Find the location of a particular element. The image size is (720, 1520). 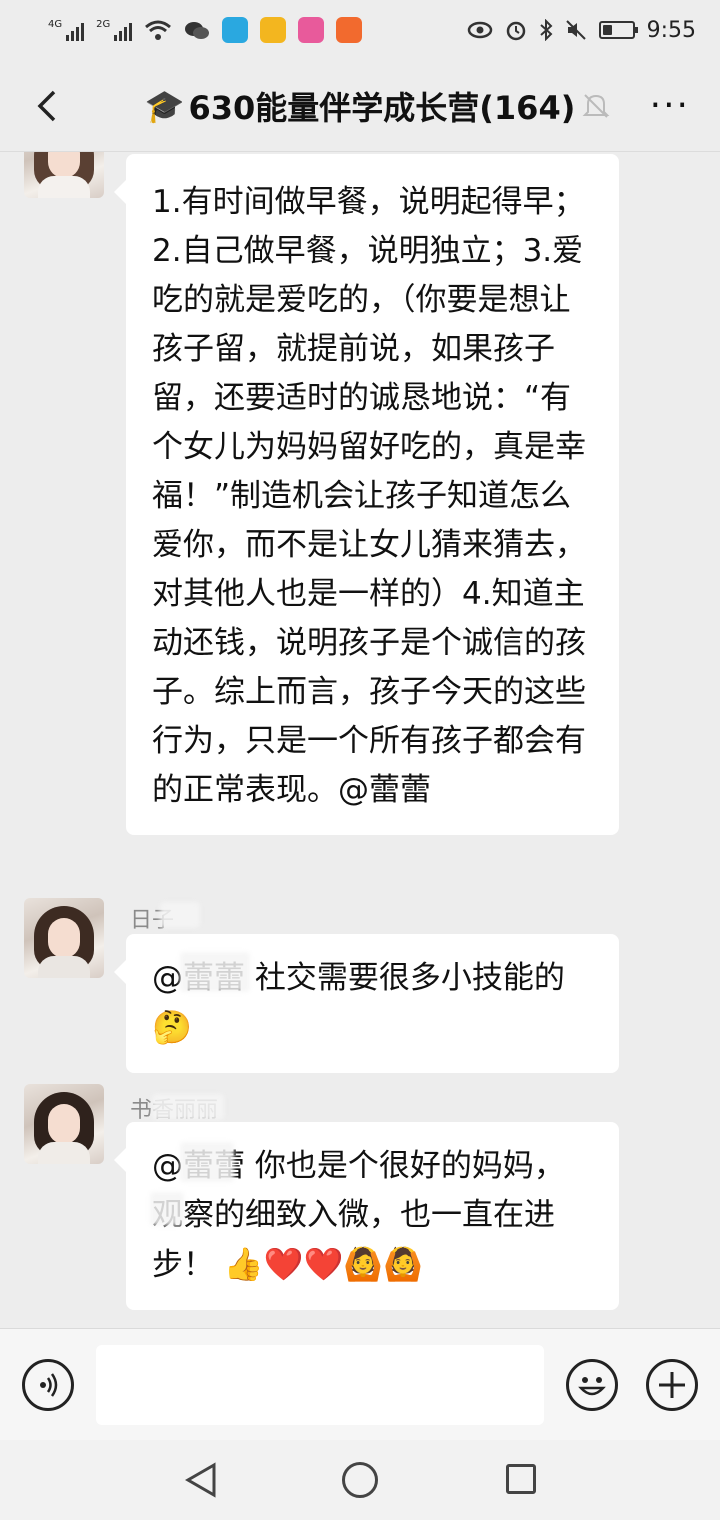

status-bar: 4G 2G 9:55 is located at coordinates (360, 30).